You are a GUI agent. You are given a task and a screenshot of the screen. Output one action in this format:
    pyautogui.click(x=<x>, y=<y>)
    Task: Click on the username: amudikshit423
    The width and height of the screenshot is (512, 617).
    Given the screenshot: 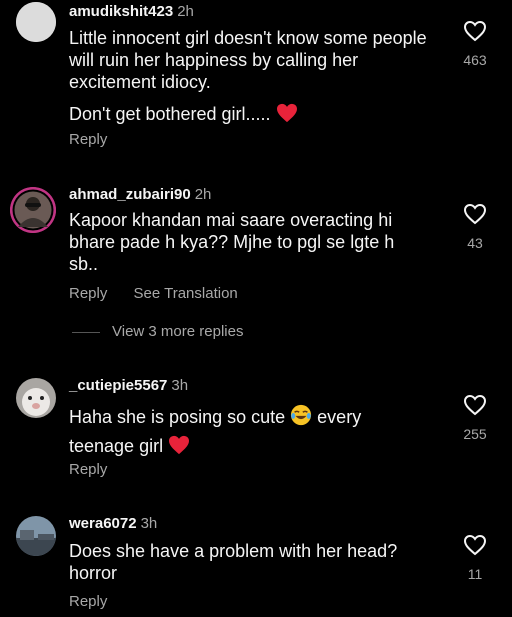 What is the action you would take?
    pyautogui.click(x=121, y=11)
    